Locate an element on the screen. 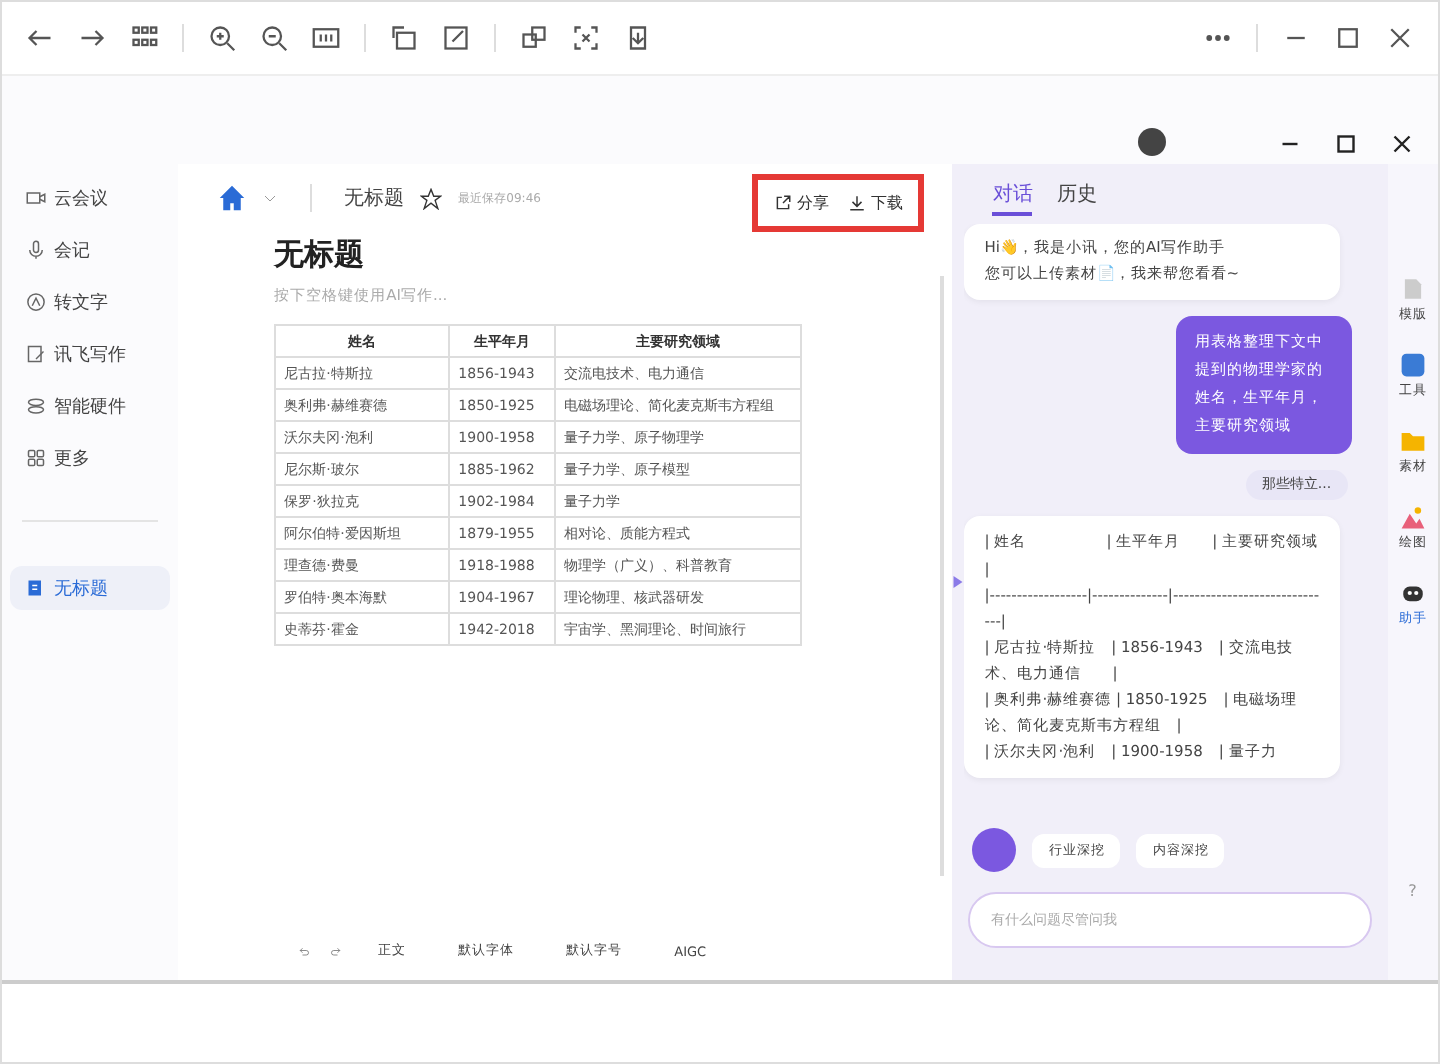  document-heading: 无标题 is located at coordinates (320, 255).